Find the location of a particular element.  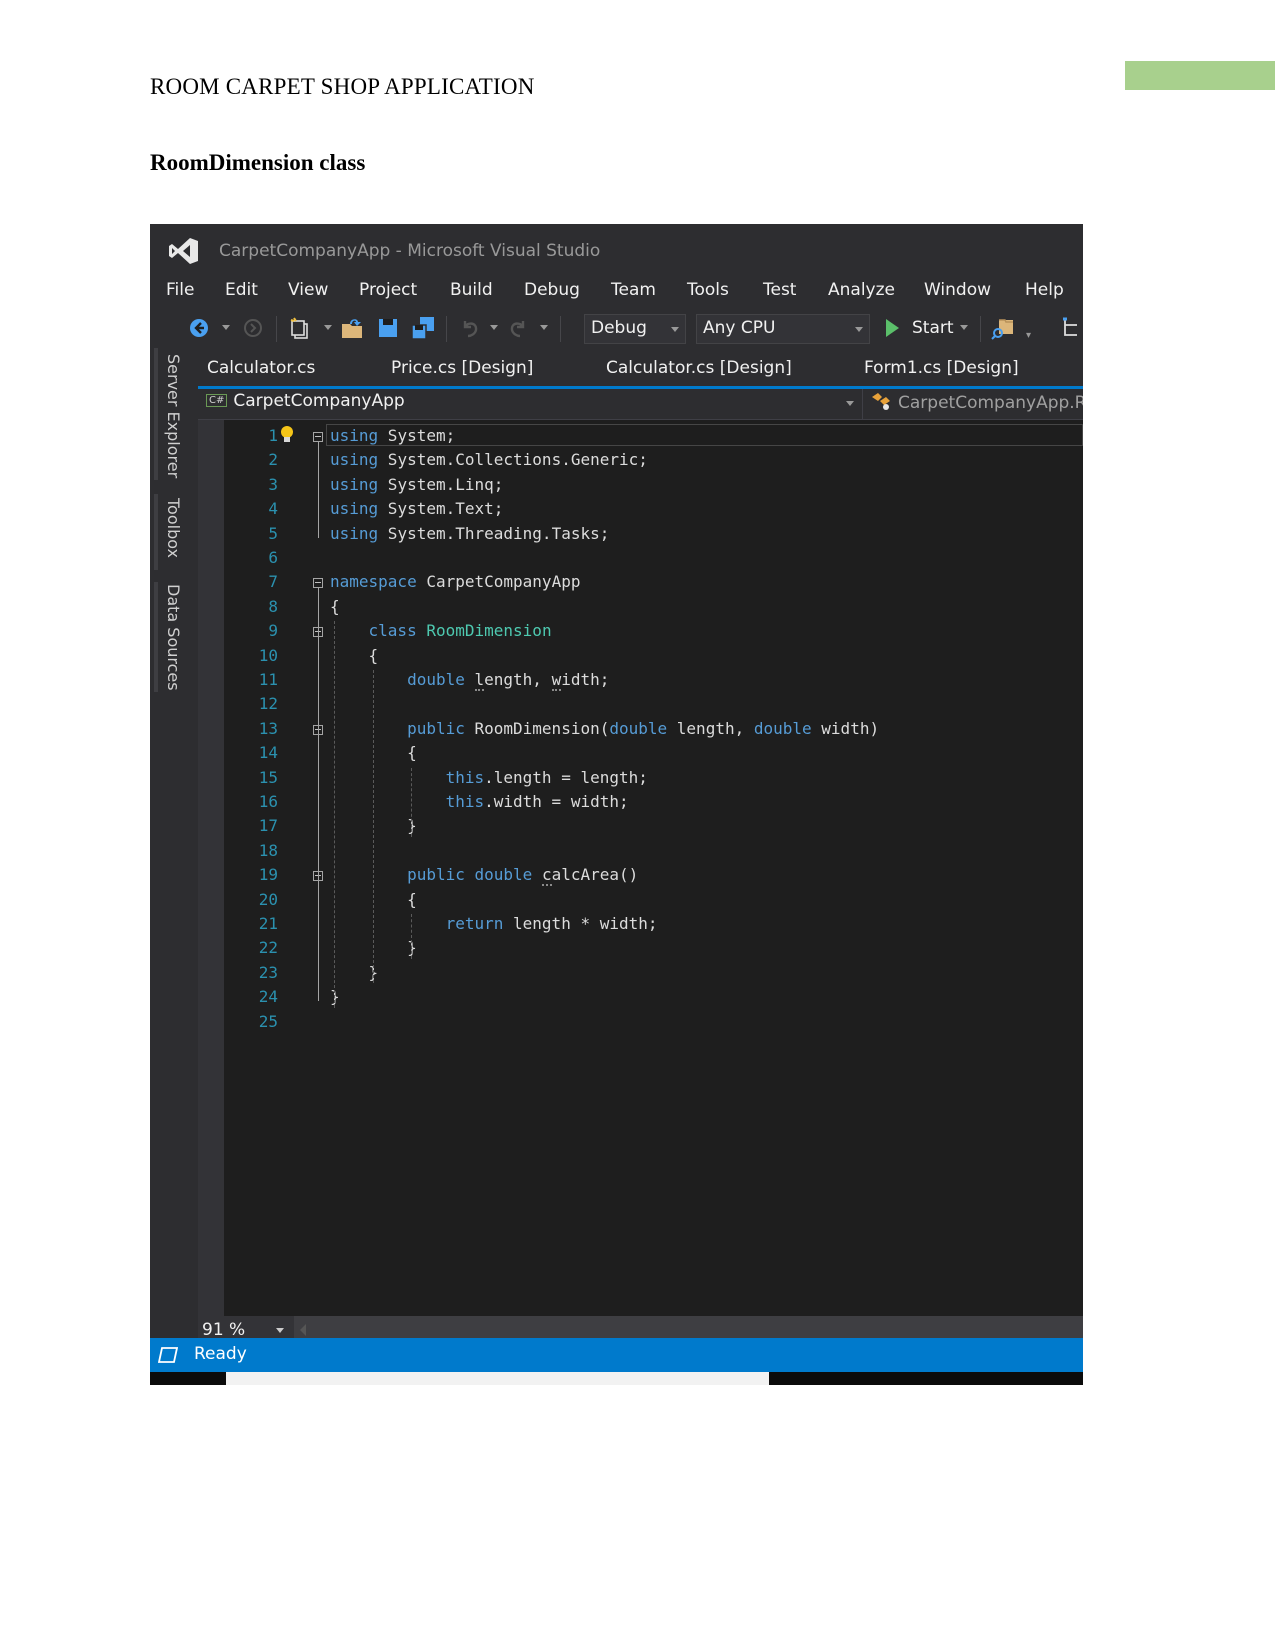

forward-button is located at coordinates (253, 328).